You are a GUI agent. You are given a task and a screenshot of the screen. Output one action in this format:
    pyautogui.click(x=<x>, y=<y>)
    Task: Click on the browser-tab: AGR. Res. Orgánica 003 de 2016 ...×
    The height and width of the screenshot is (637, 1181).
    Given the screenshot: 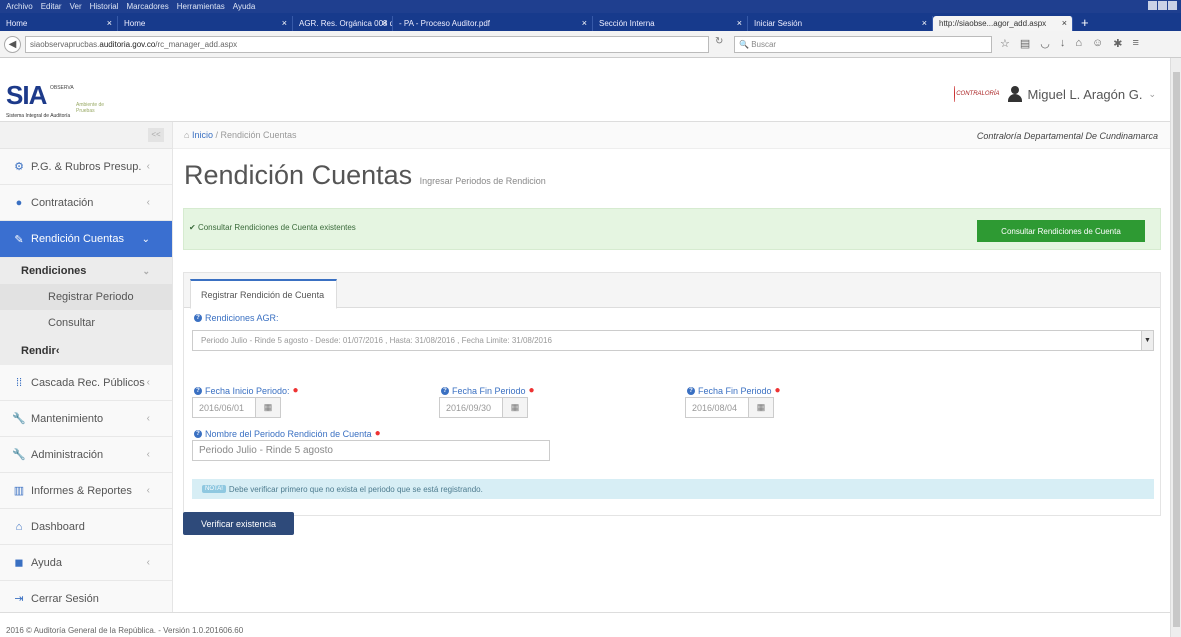 What is the action you would take?
    pyautogui.click(x=343, y=23)
    